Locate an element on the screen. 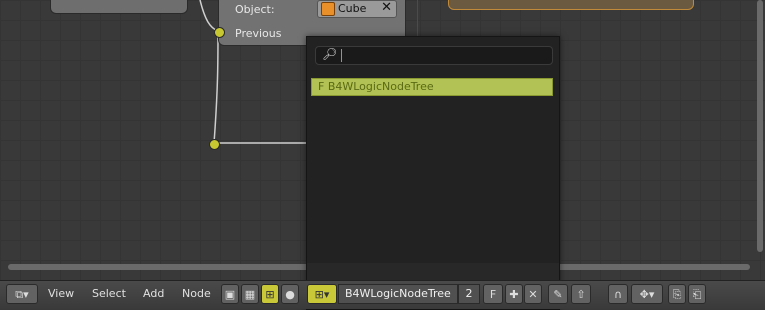 The height and width of the screenshot is (310, 765). unlink-node-tree-button: ✕ is located at coordinates (533, 294).